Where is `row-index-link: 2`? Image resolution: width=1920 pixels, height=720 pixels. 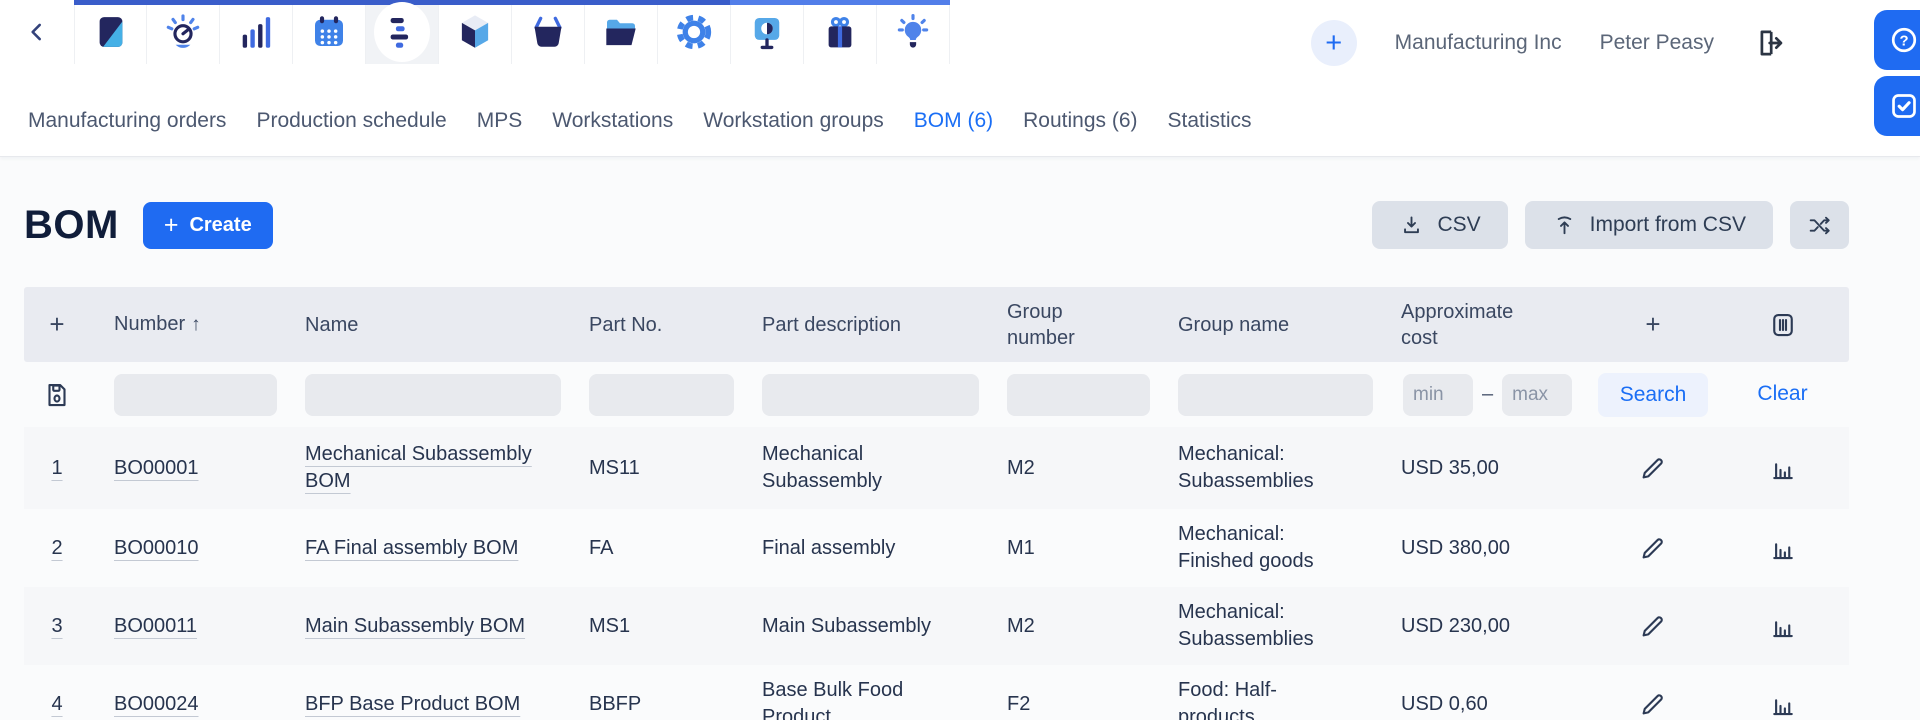
row-index-link: 2 is located at coordinates (56, 548).